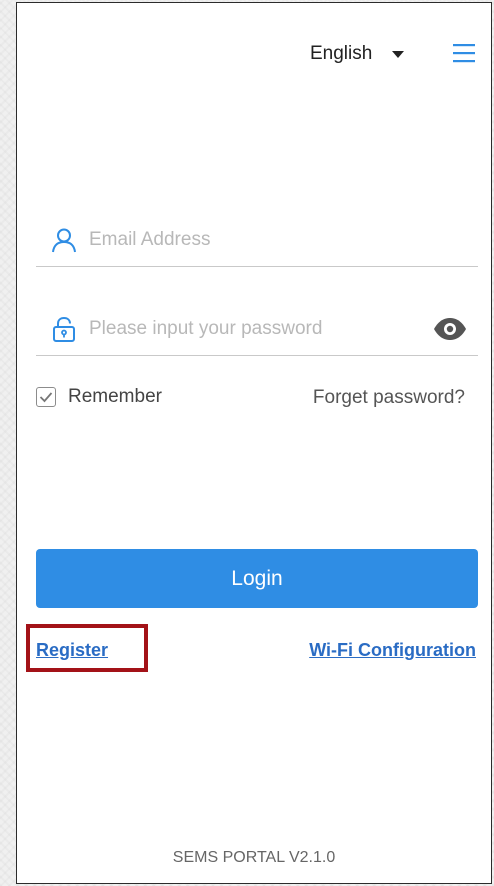  I want to click on email-field, so click(257, 243).